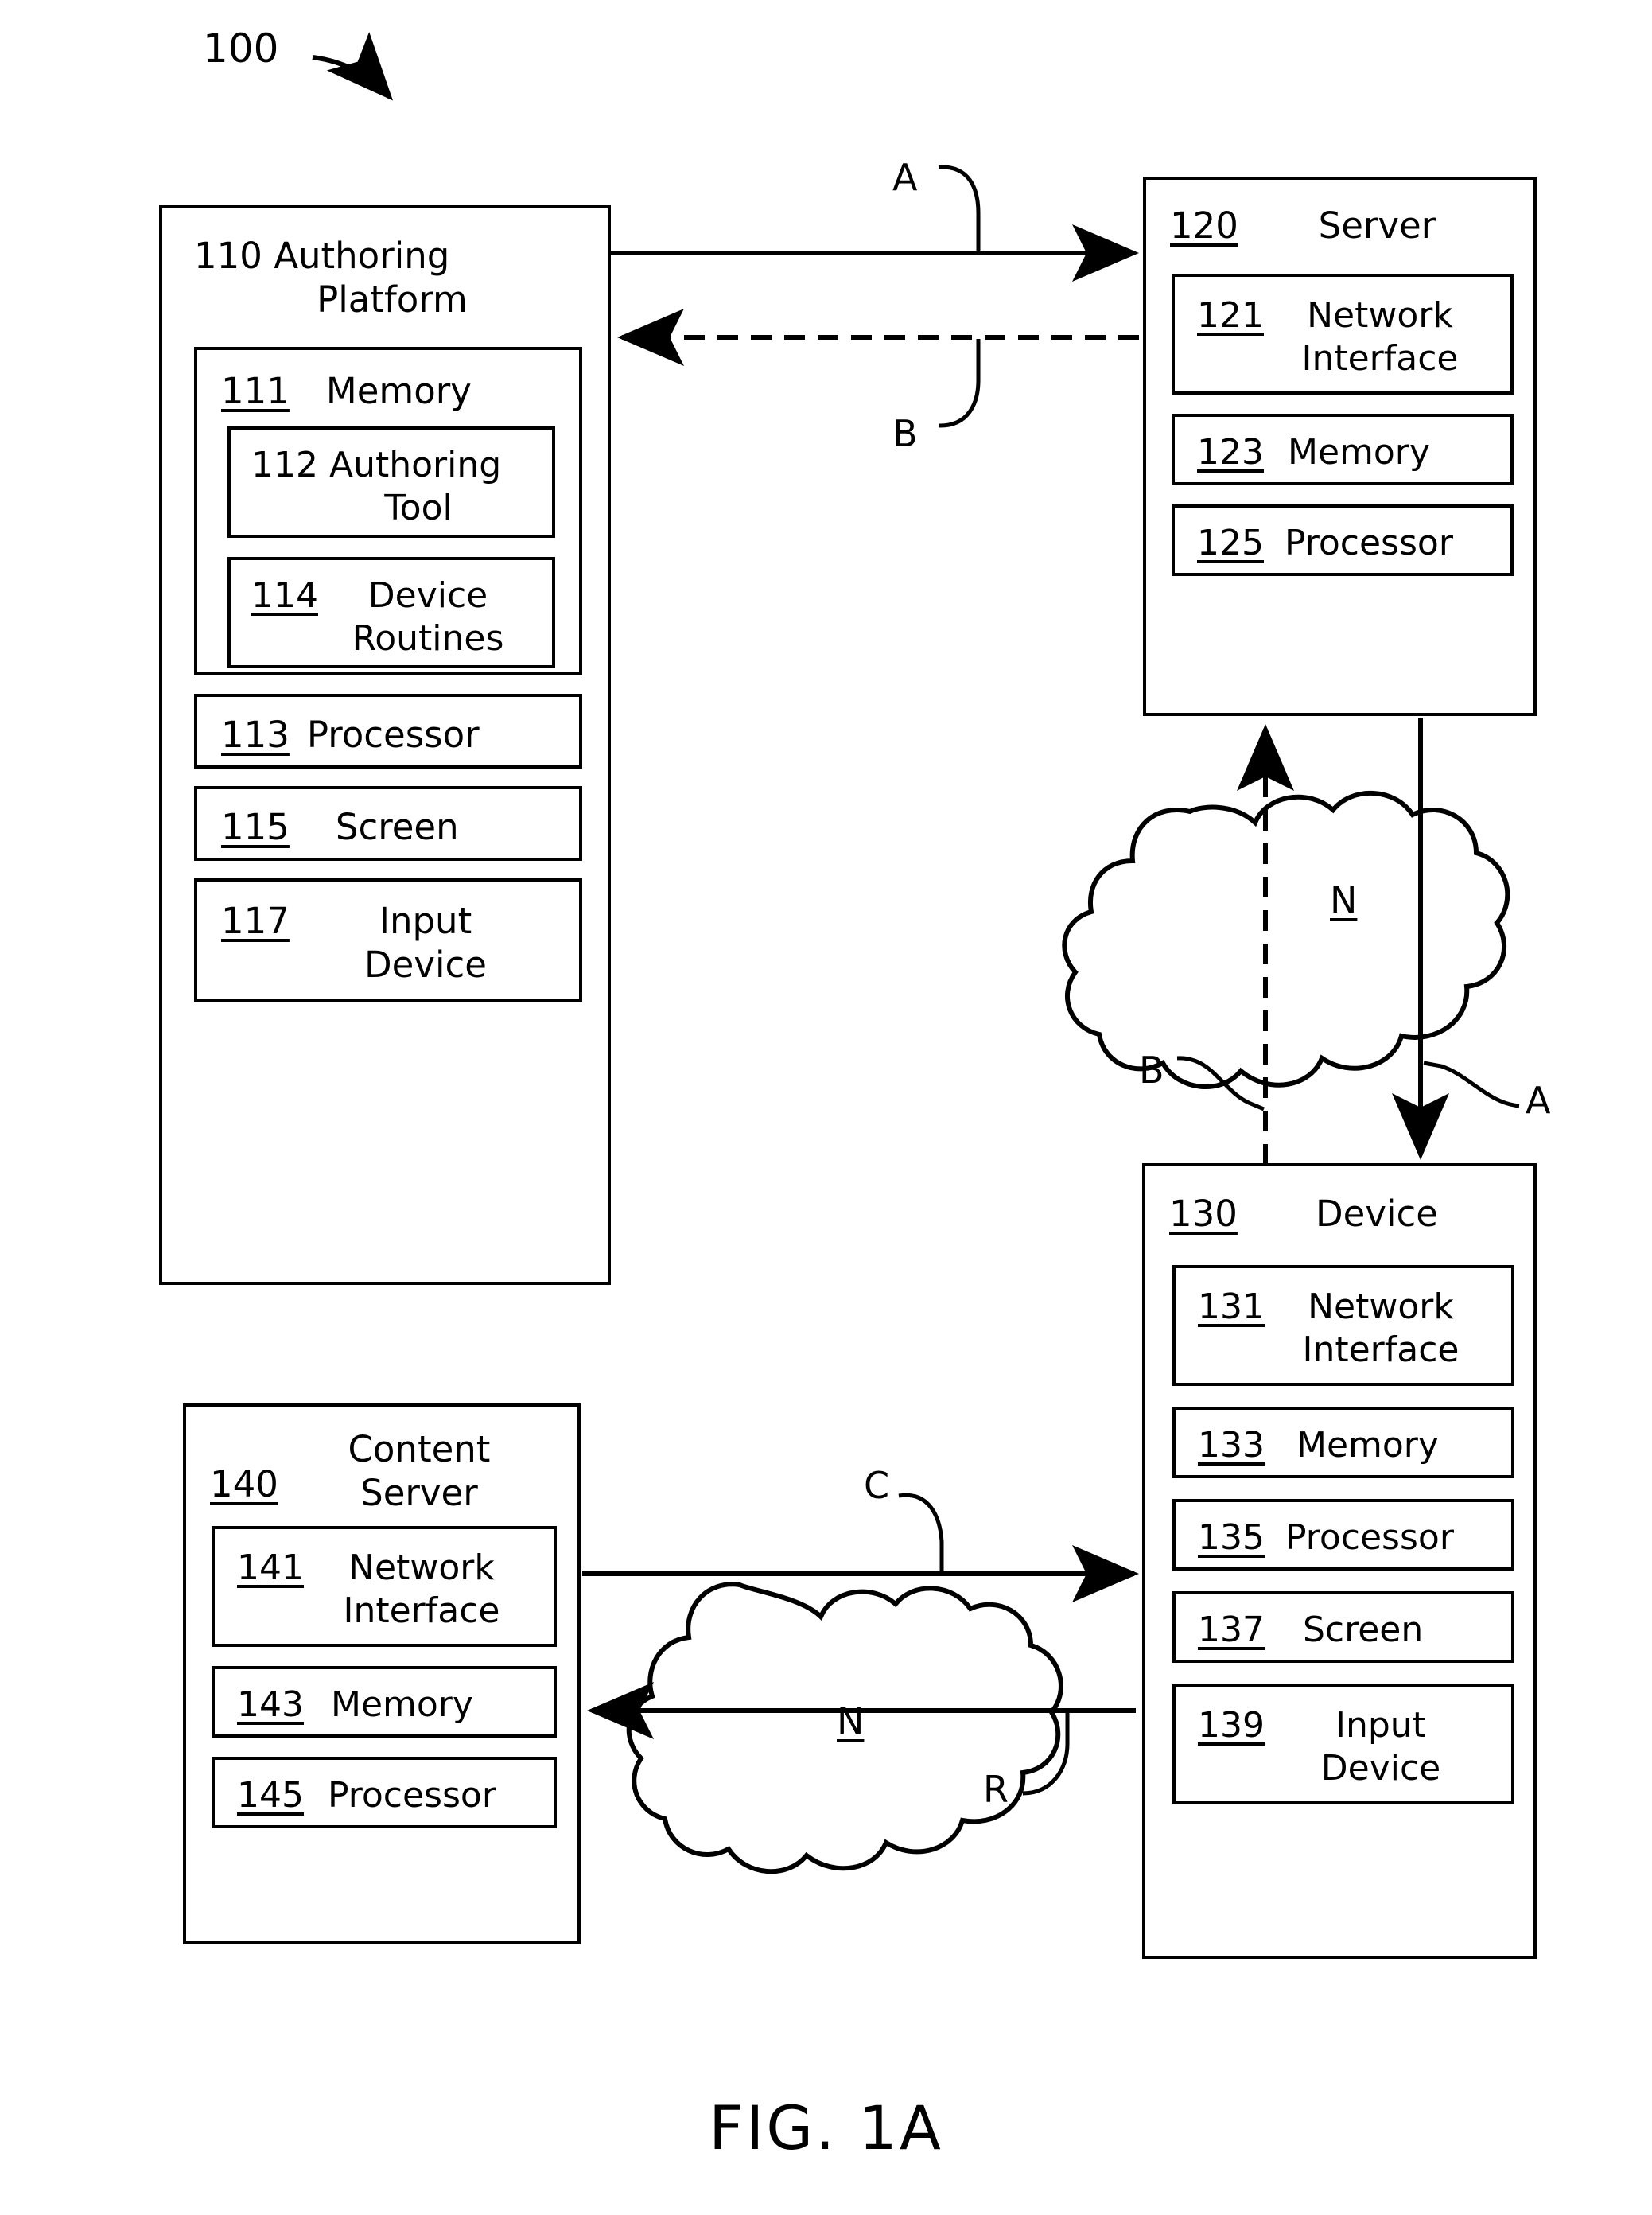 The image size is (1652, 2215). Describe the element at coordinates (418, 508) in the screenshot. I see `authoring-tool-title-line2: Tool` at that location.